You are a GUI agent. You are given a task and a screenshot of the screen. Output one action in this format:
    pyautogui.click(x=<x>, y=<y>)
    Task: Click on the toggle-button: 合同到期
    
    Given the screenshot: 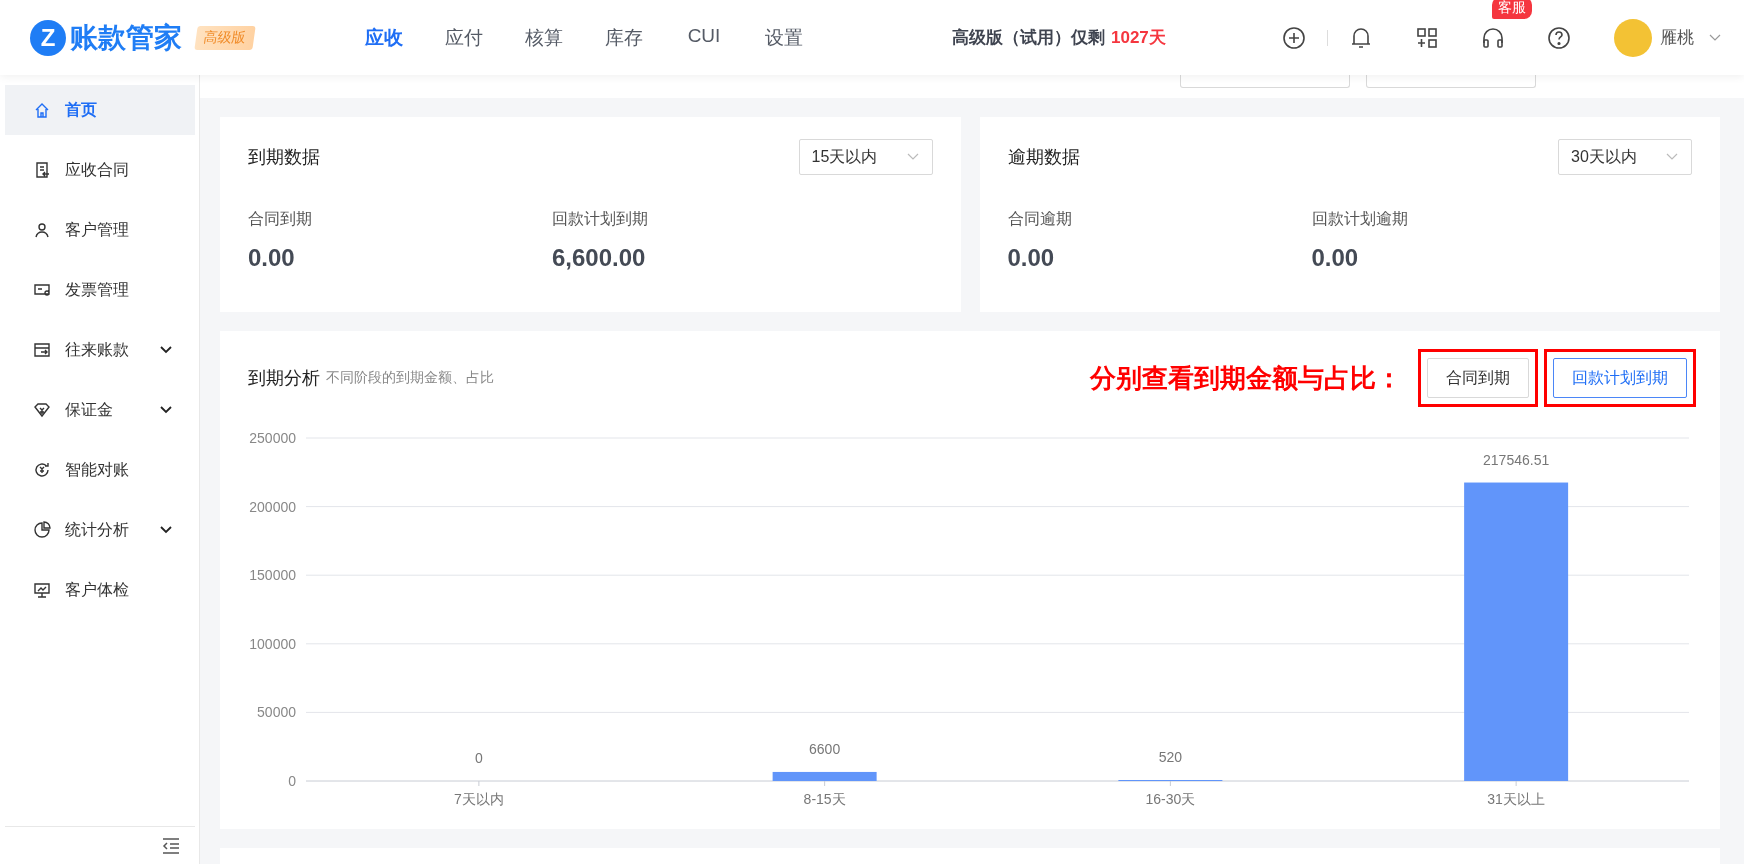 What is the action you would take?
    pyautogui.click(x=1478, y=378)
    